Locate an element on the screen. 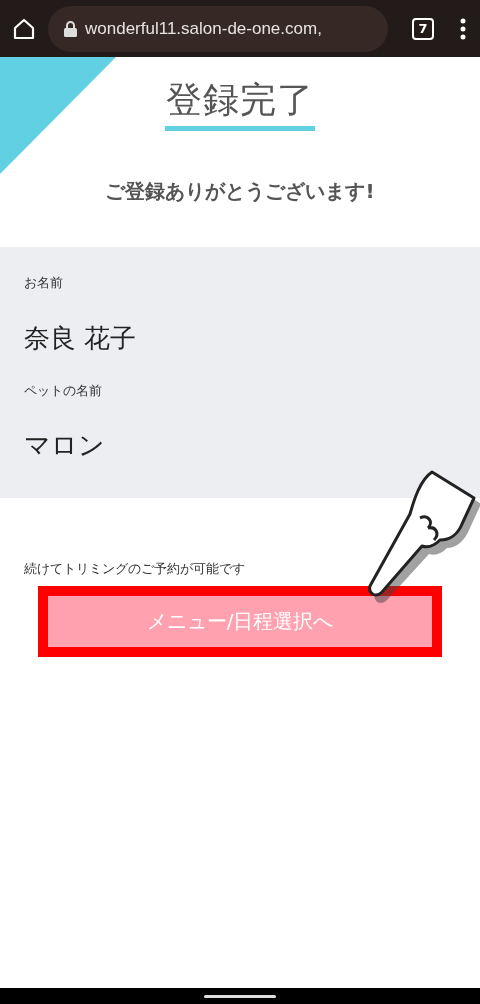  page-title: 登録完了 is located at coordinates (240, 100).